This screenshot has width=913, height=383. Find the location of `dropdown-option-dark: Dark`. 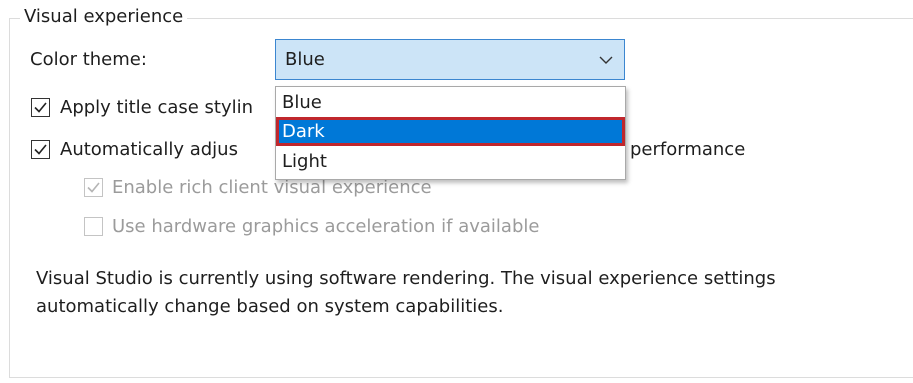

dropdown-option-dark: Dark is located at coordinates (450, 131).